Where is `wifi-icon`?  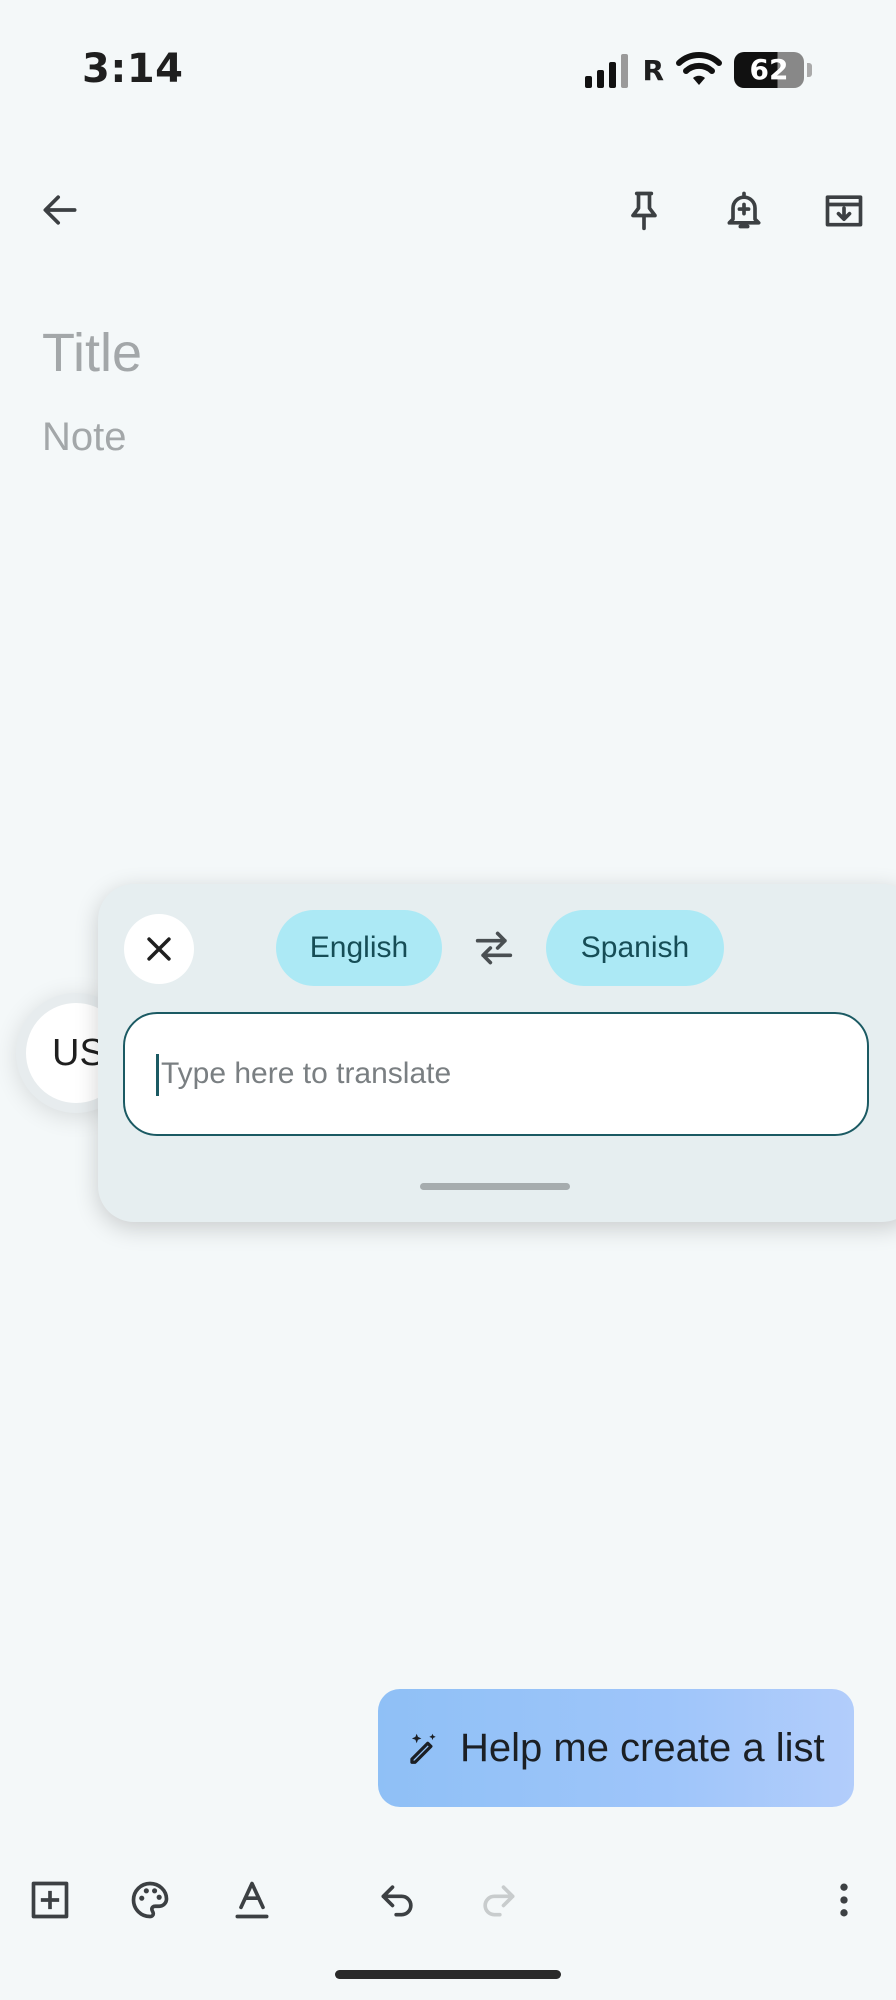
wifi-icon is located at coordinates (699, 68).